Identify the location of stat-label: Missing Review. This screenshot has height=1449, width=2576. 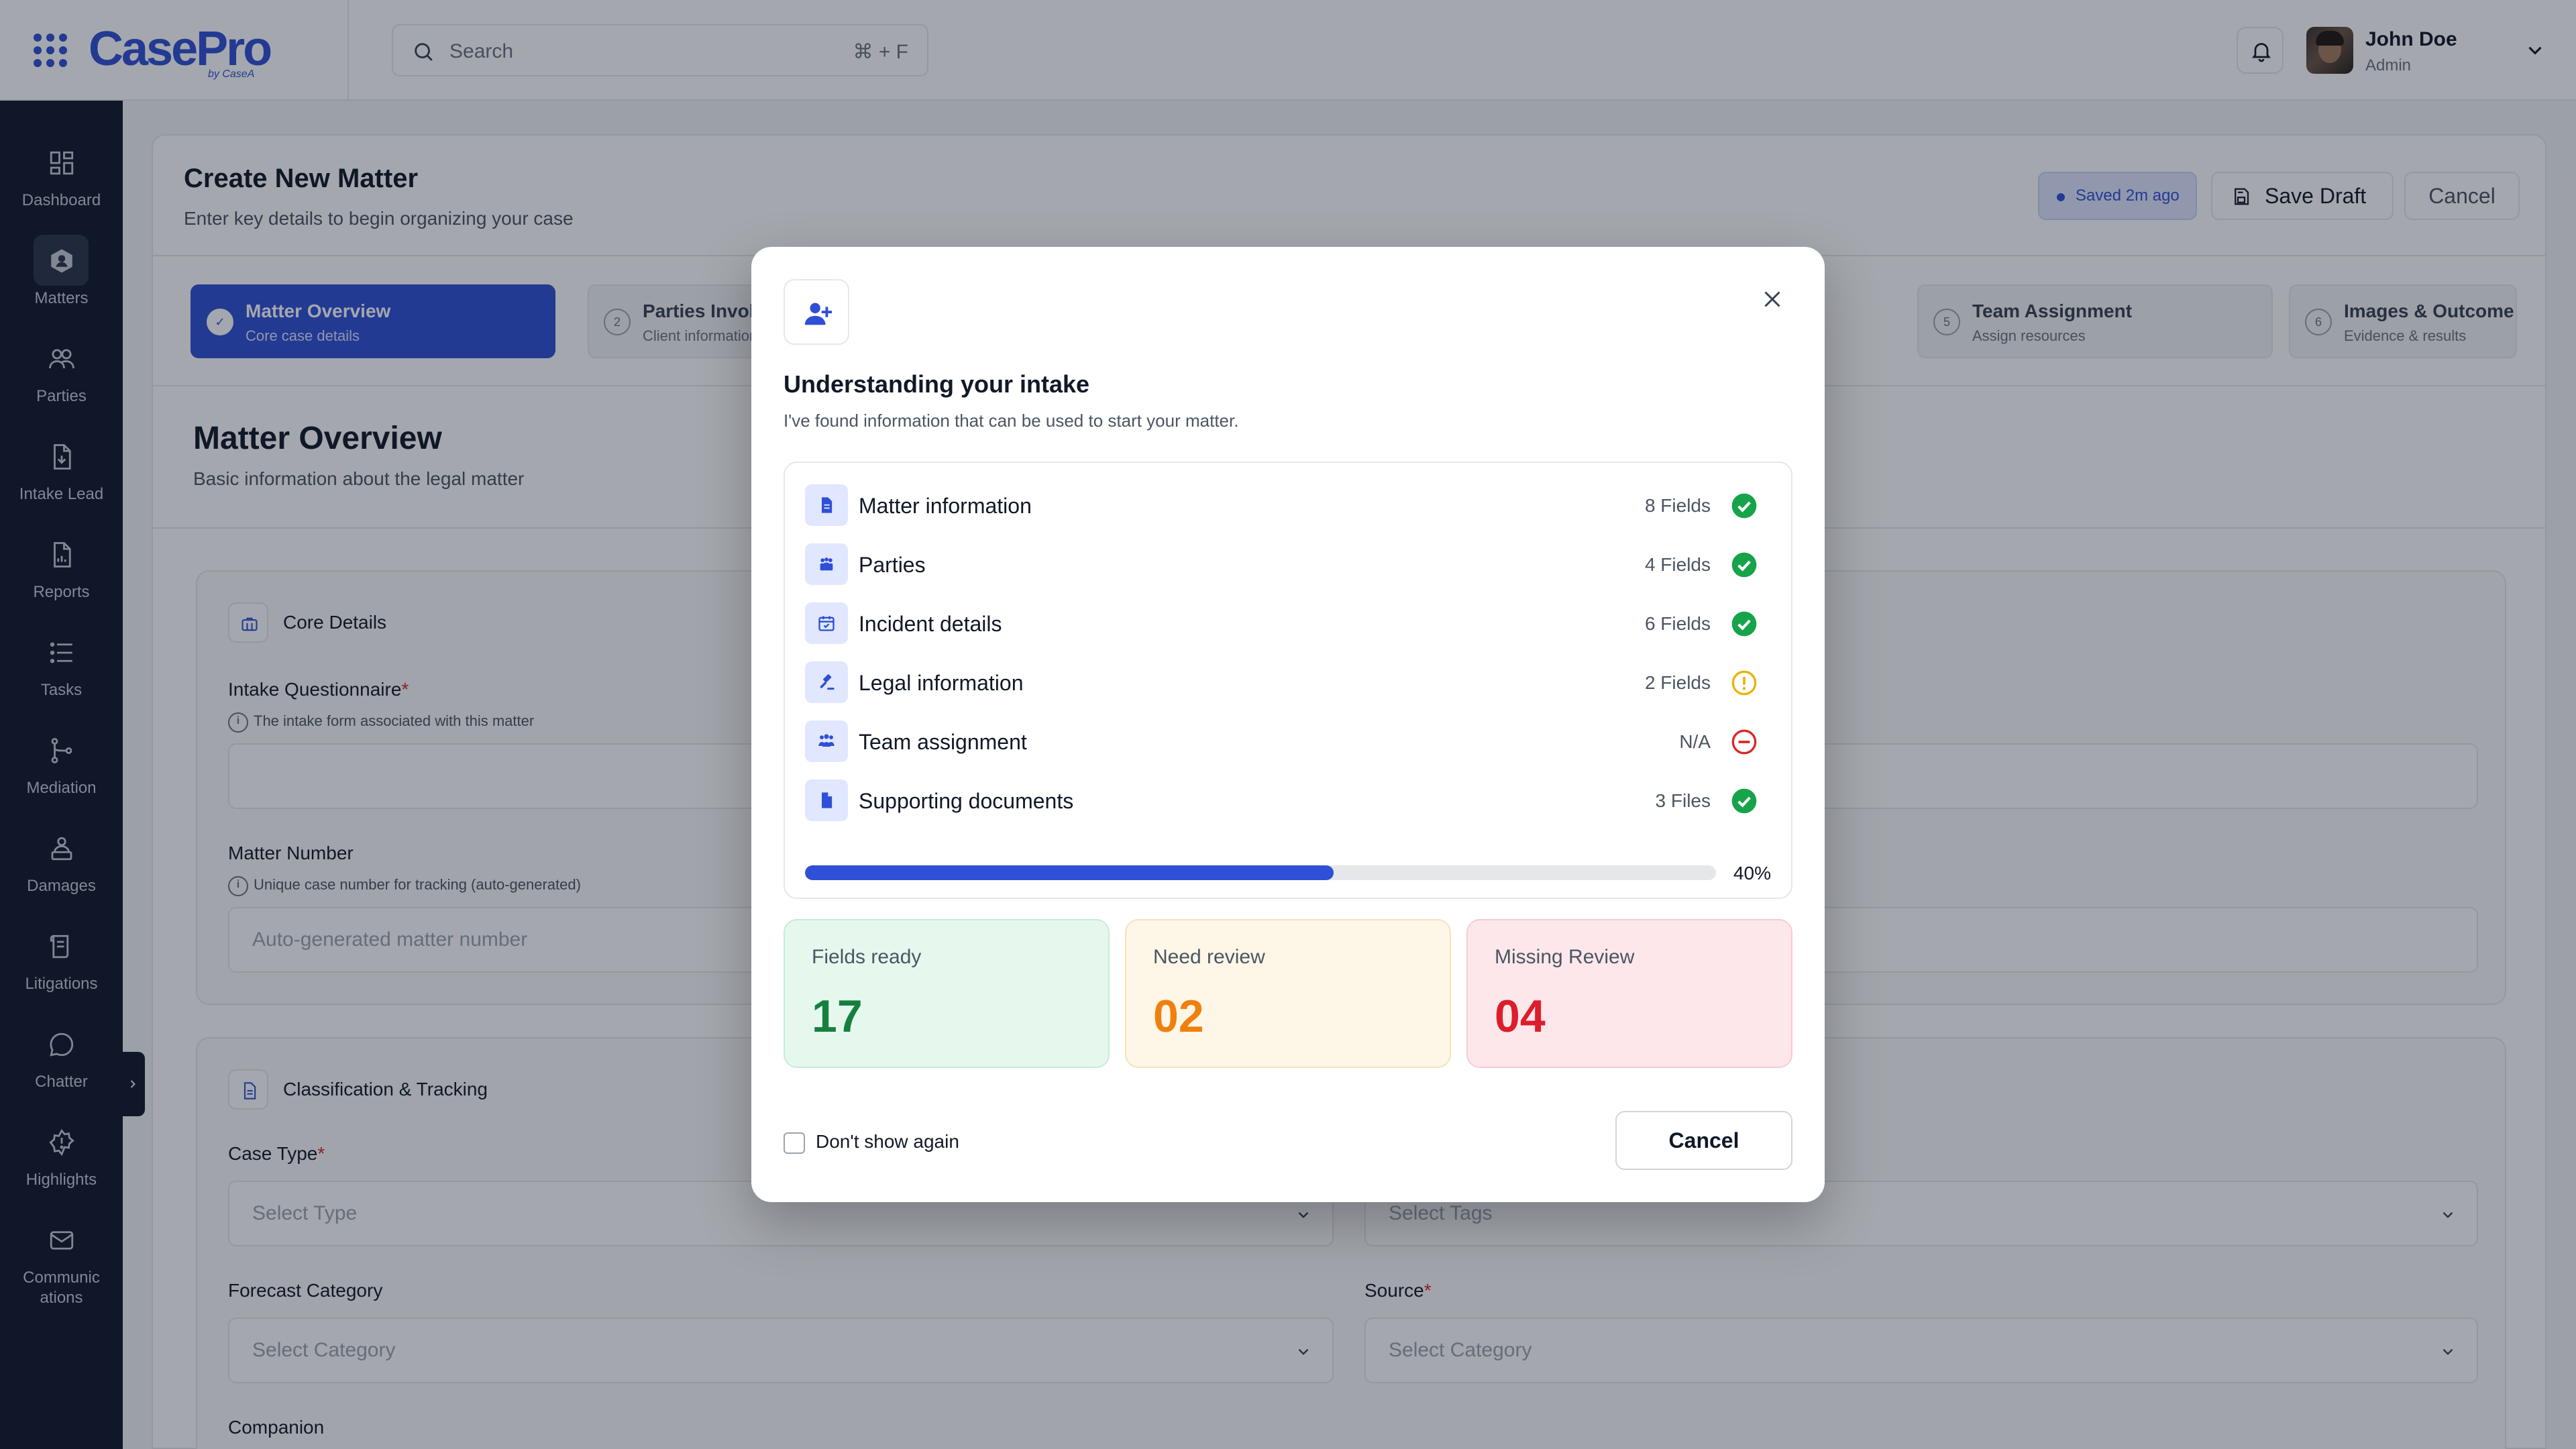
(1565, 957).